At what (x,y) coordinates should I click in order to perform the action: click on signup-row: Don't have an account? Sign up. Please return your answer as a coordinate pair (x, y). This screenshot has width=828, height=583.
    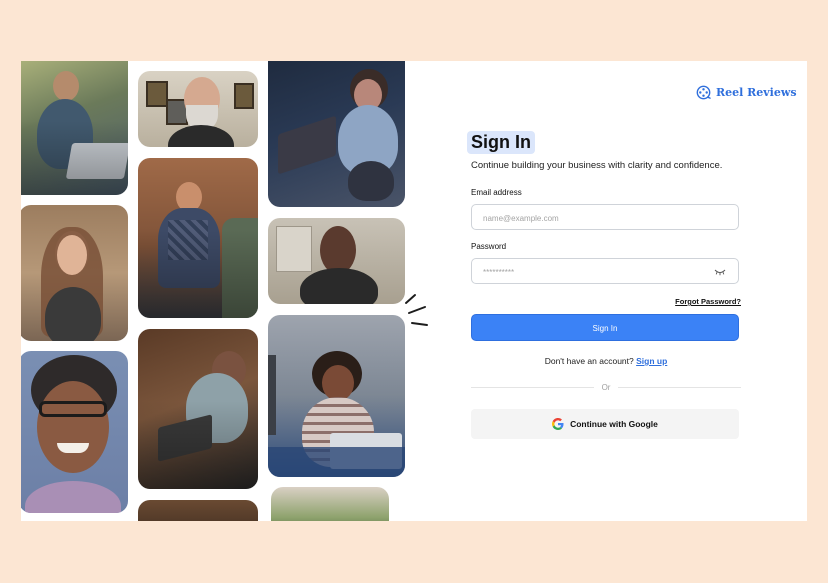
    Looking at the image, I should click on (606, 361).